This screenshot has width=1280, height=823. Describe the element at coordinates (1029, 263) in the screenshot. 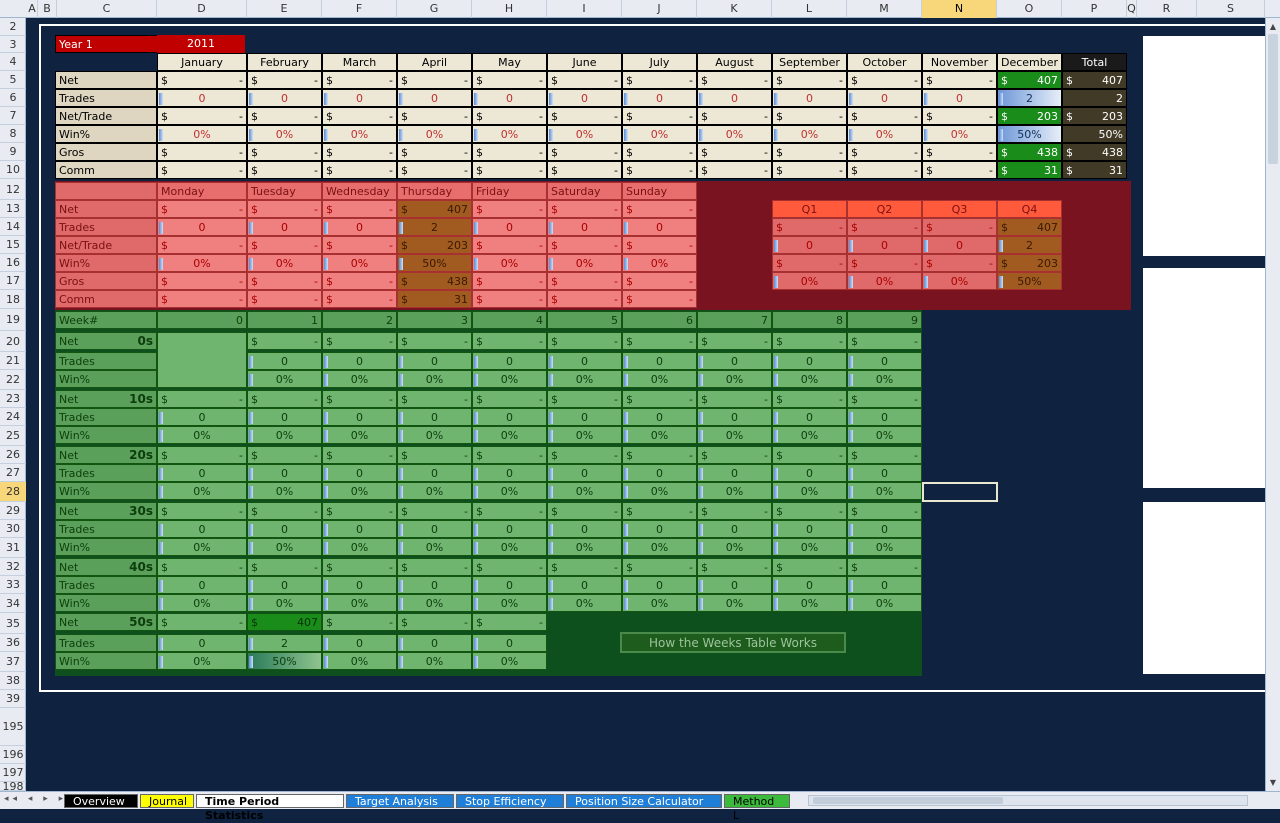

I see `quarter-cell: $203` at that location.